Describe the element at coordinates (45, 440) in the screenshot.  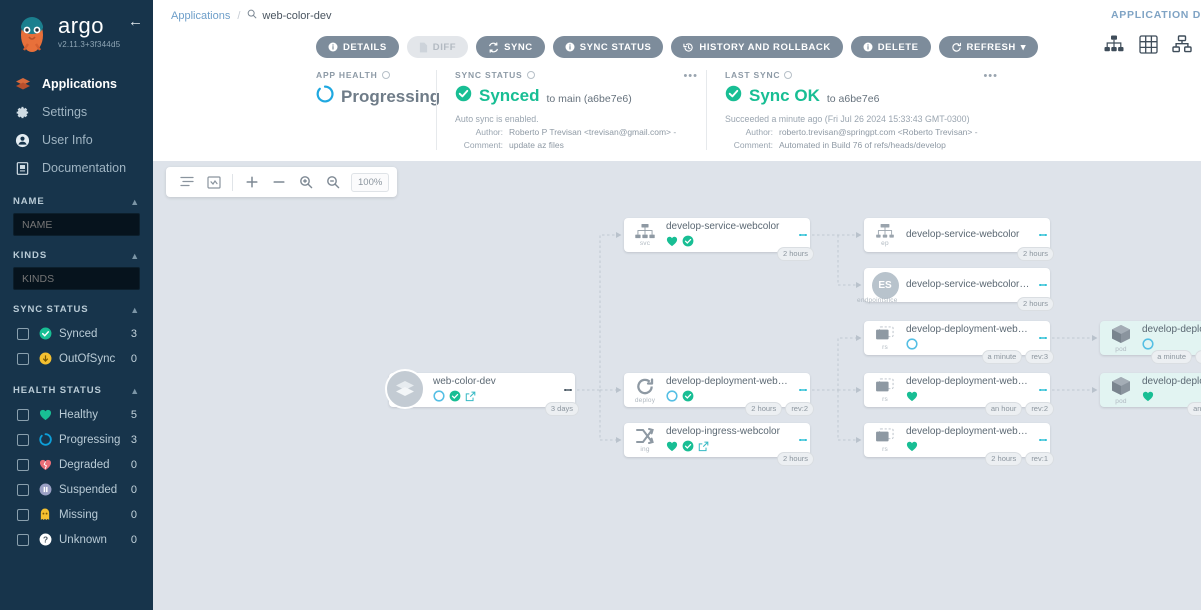
I see `progressing-circle-icon` at that location.